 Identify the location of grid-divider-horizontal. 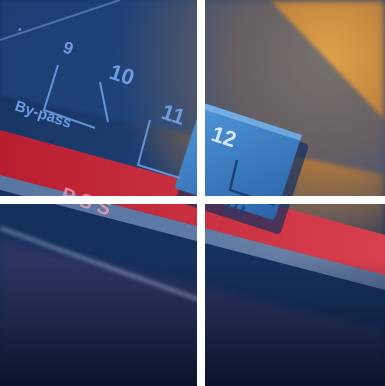
(192, 200).